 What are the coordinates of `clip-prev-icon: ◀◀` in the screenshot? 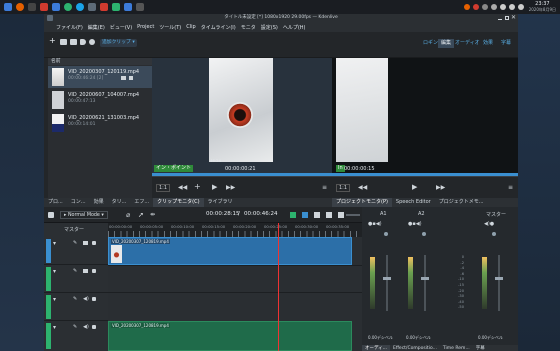 It's located at (182, 187).